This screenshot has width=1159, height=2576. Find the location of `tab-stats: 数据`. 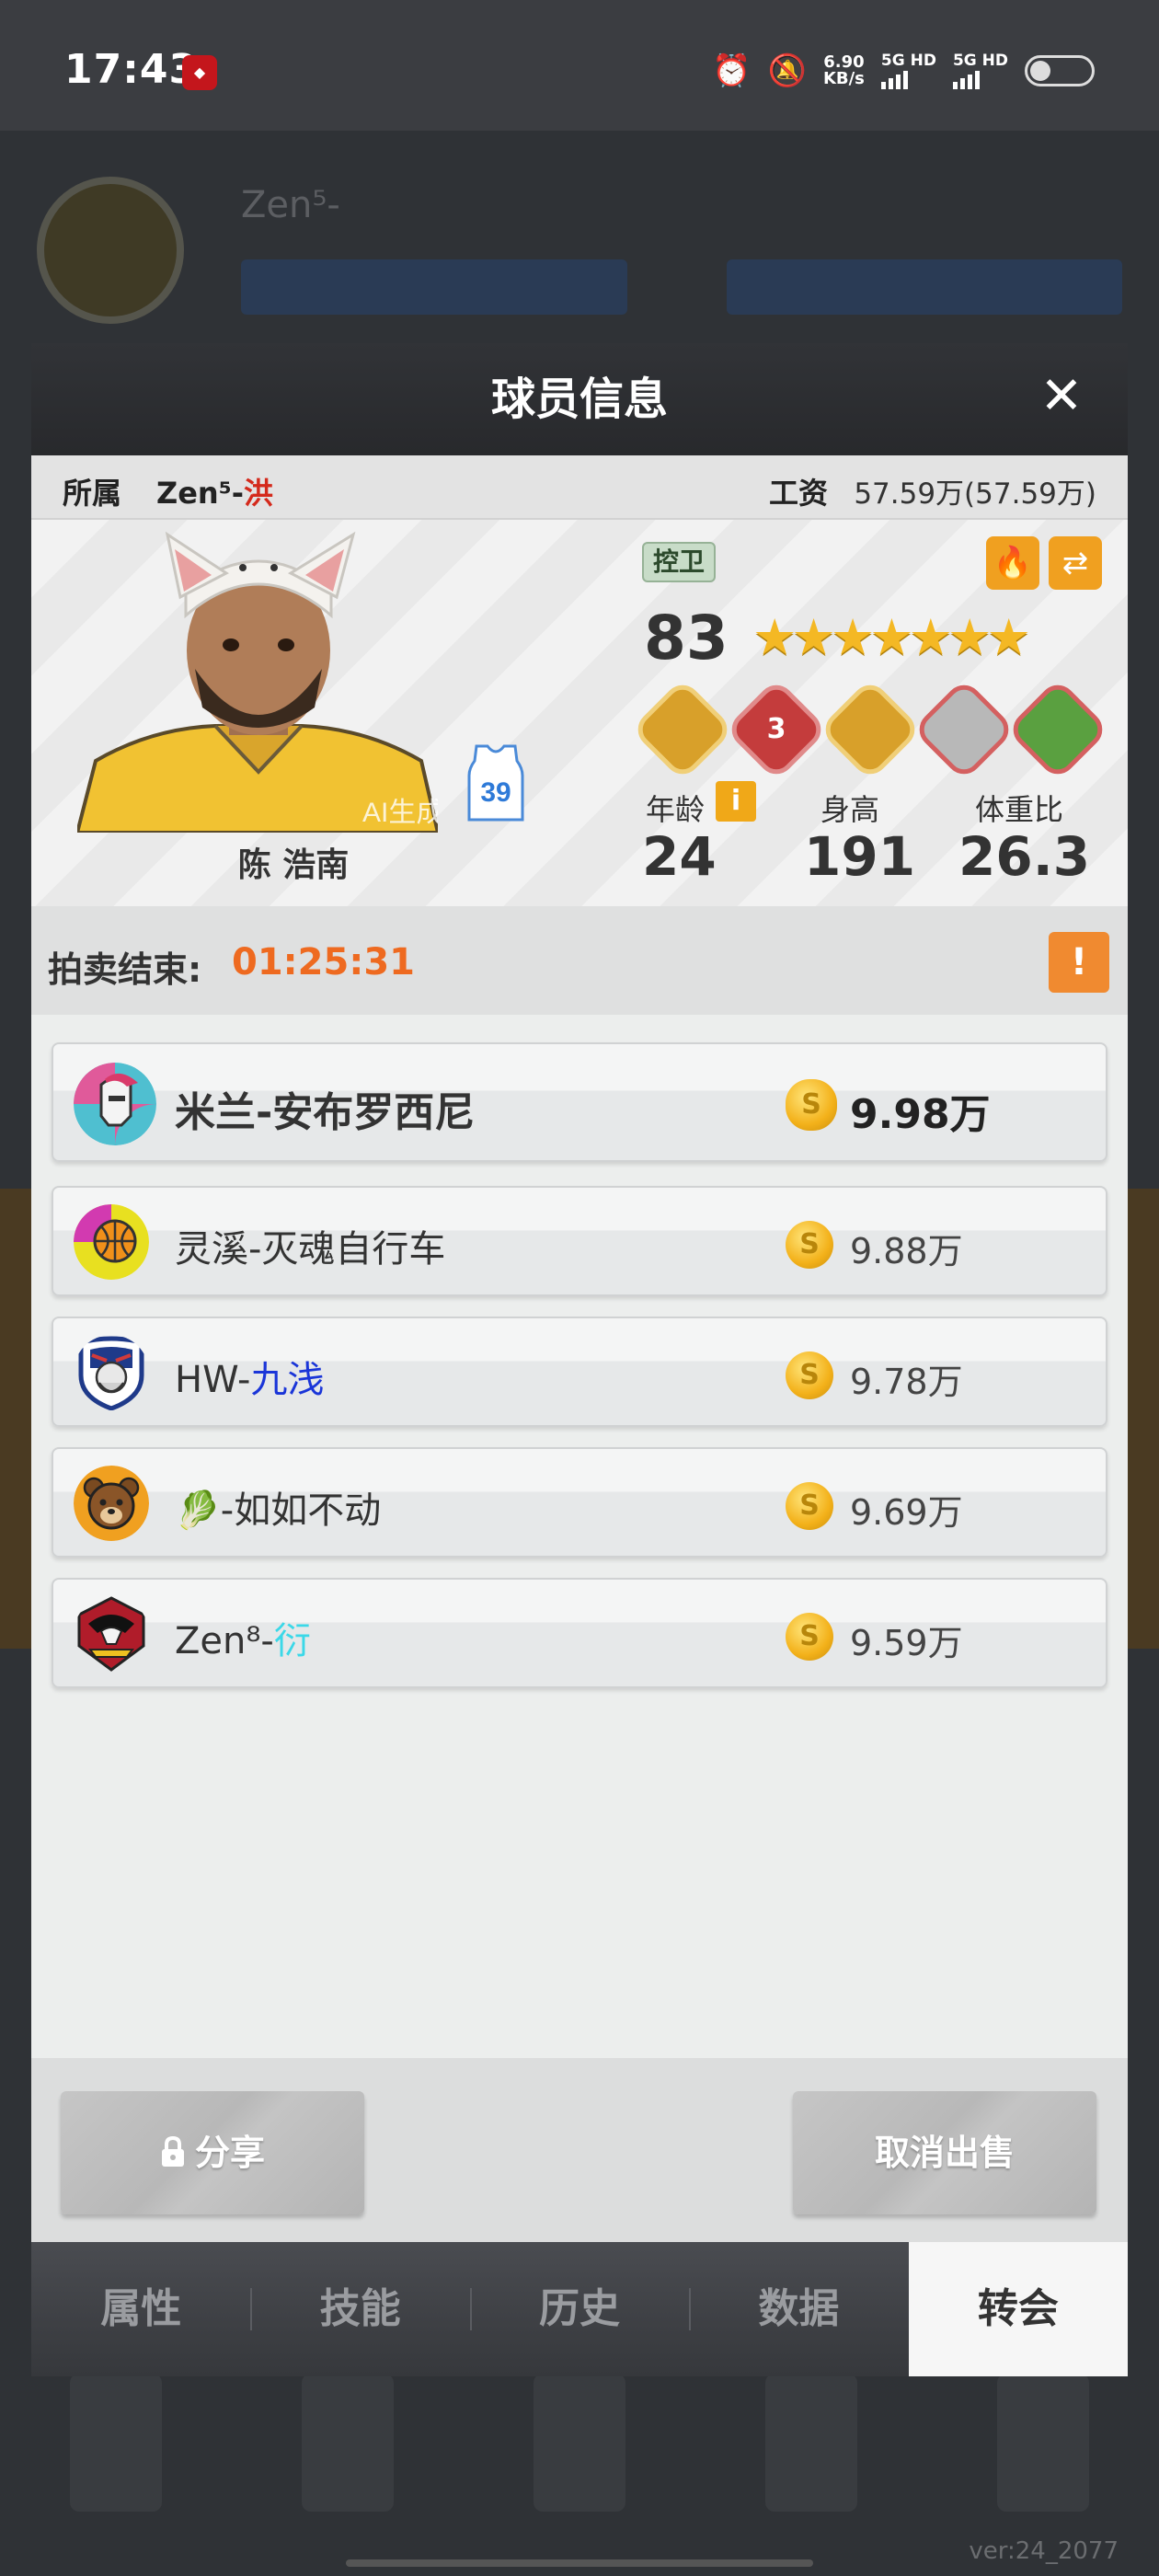

tab-stats: 数据 is located at coordinates (798, 2309).